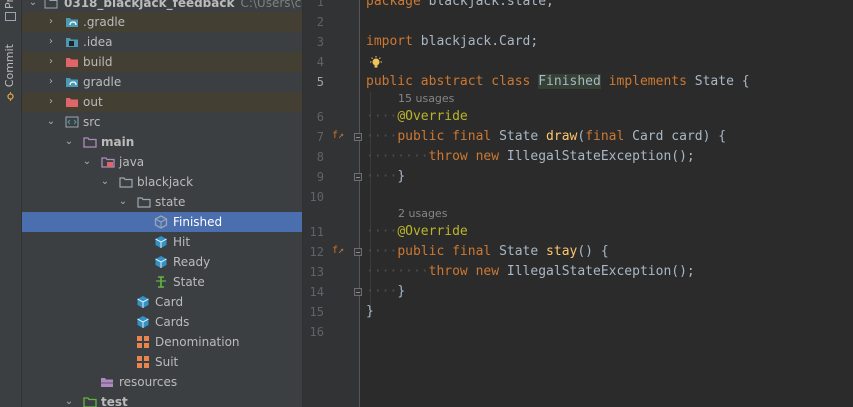 The height and width of the screenshot is (407, 853). Describe the element at coordinates (162, 22) in the screenshot. I see `tree-row-gradle-cache: › .gradle` at that location.